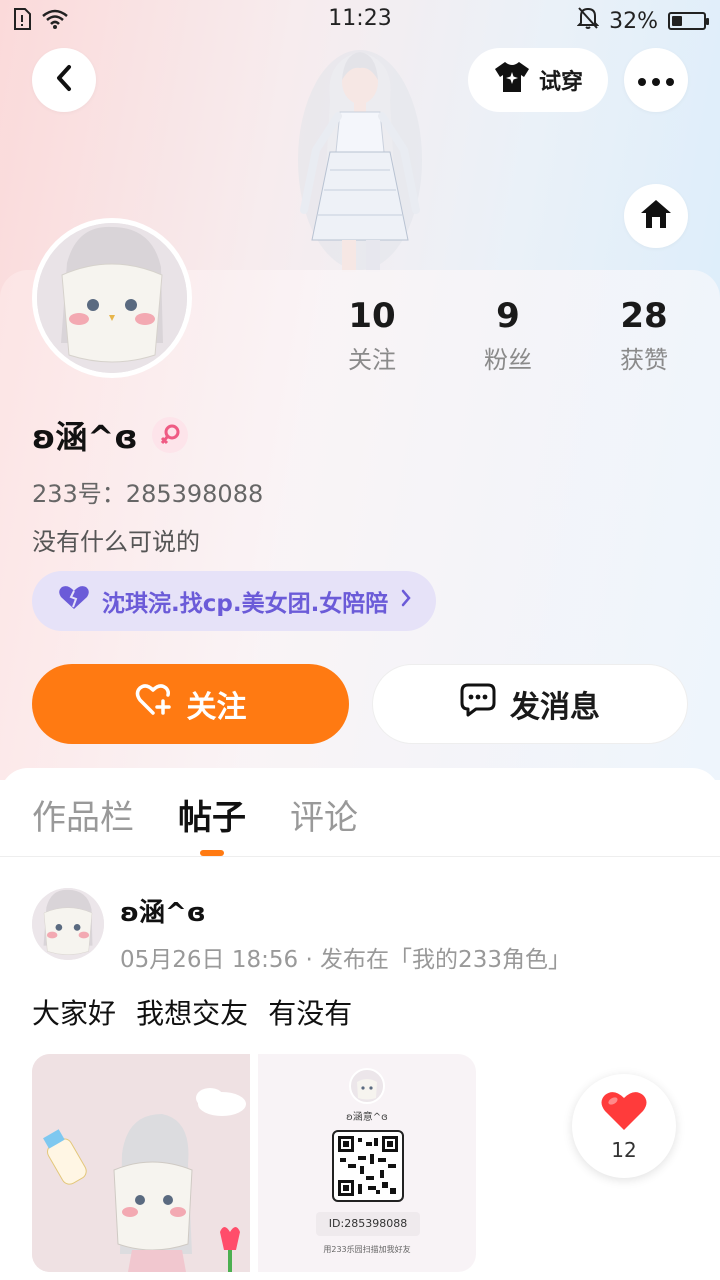  I want to click on more-dots-icon, so click(656, 80).